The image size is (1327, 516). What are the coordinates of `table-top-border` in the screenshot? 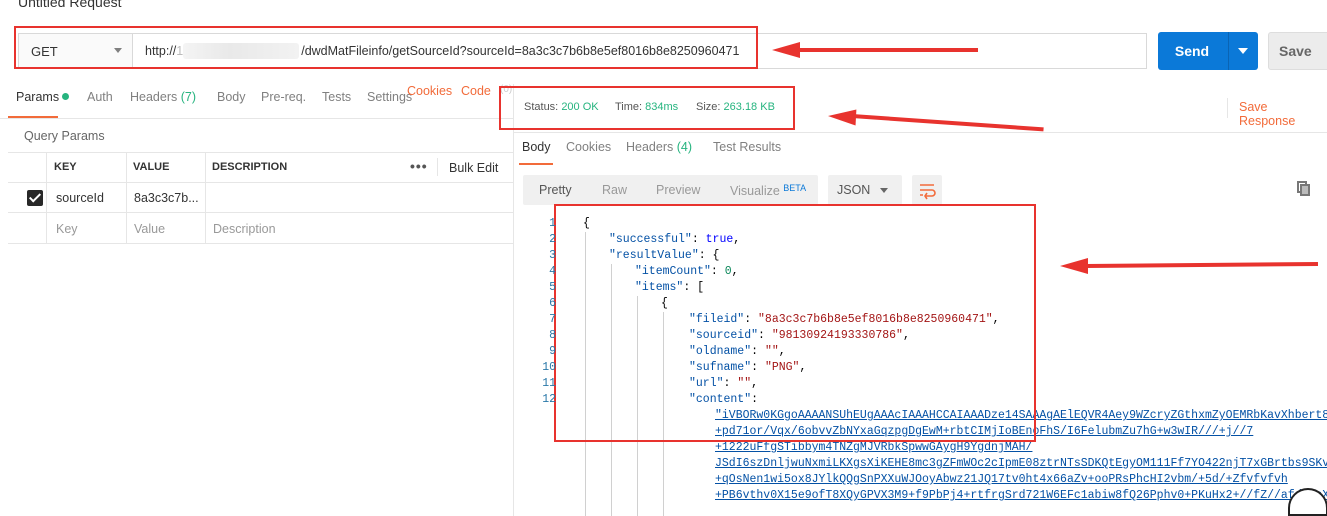 It's located at (260, 152).